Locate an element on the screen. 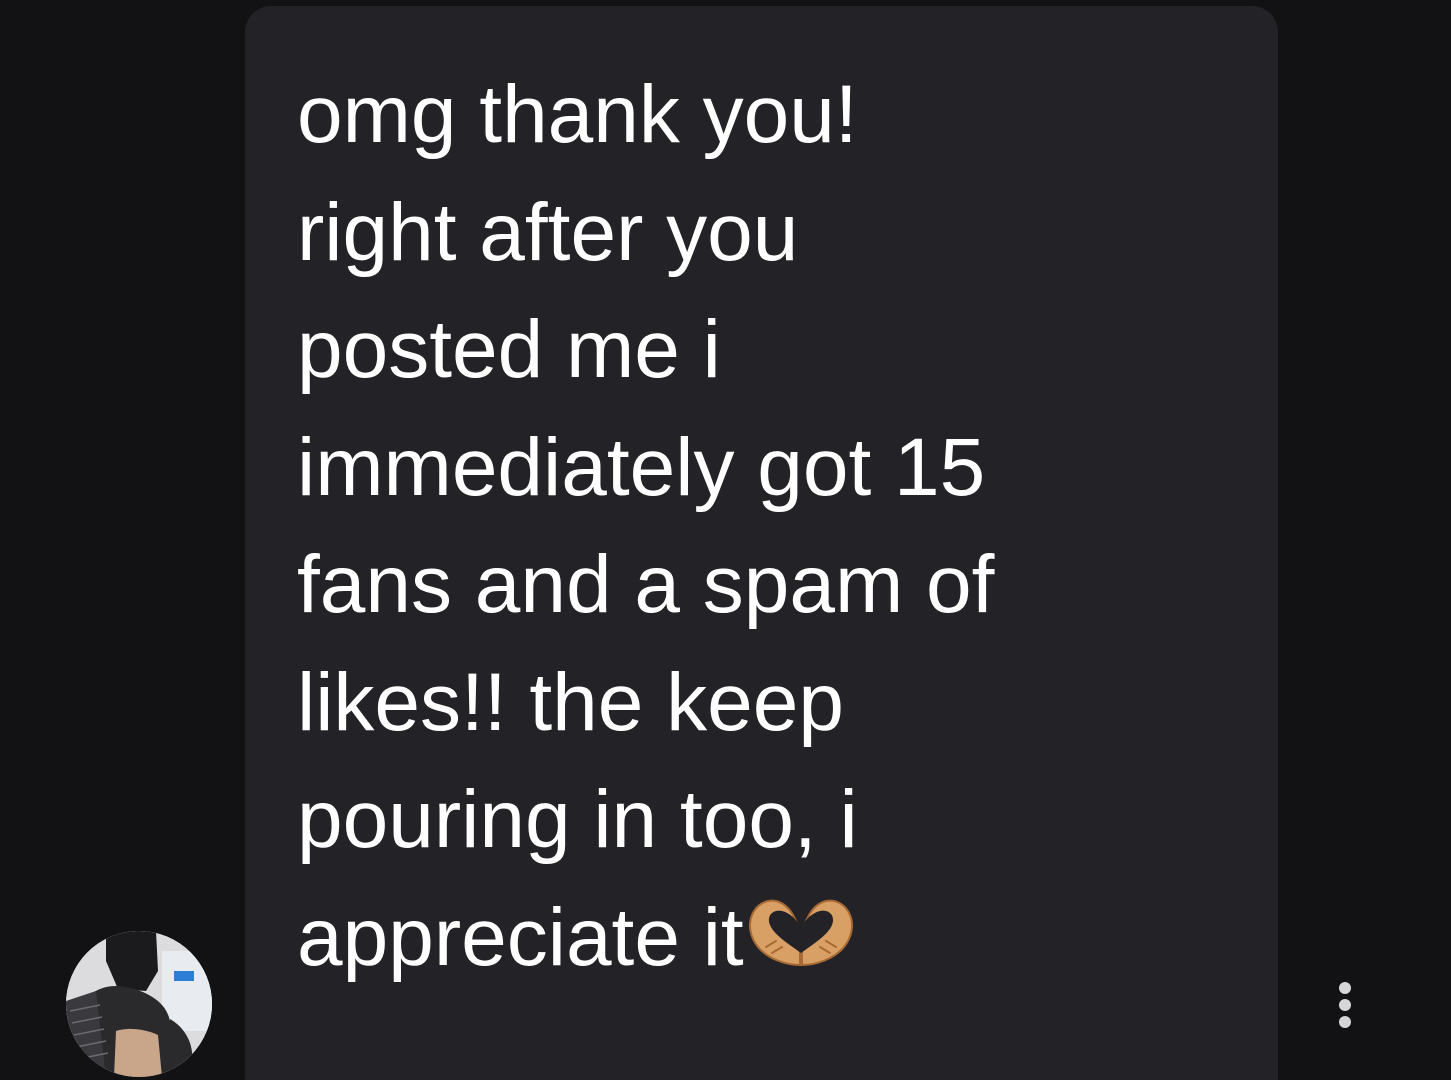  message-line: likes!! the keep is located at coordinates (570, 702).